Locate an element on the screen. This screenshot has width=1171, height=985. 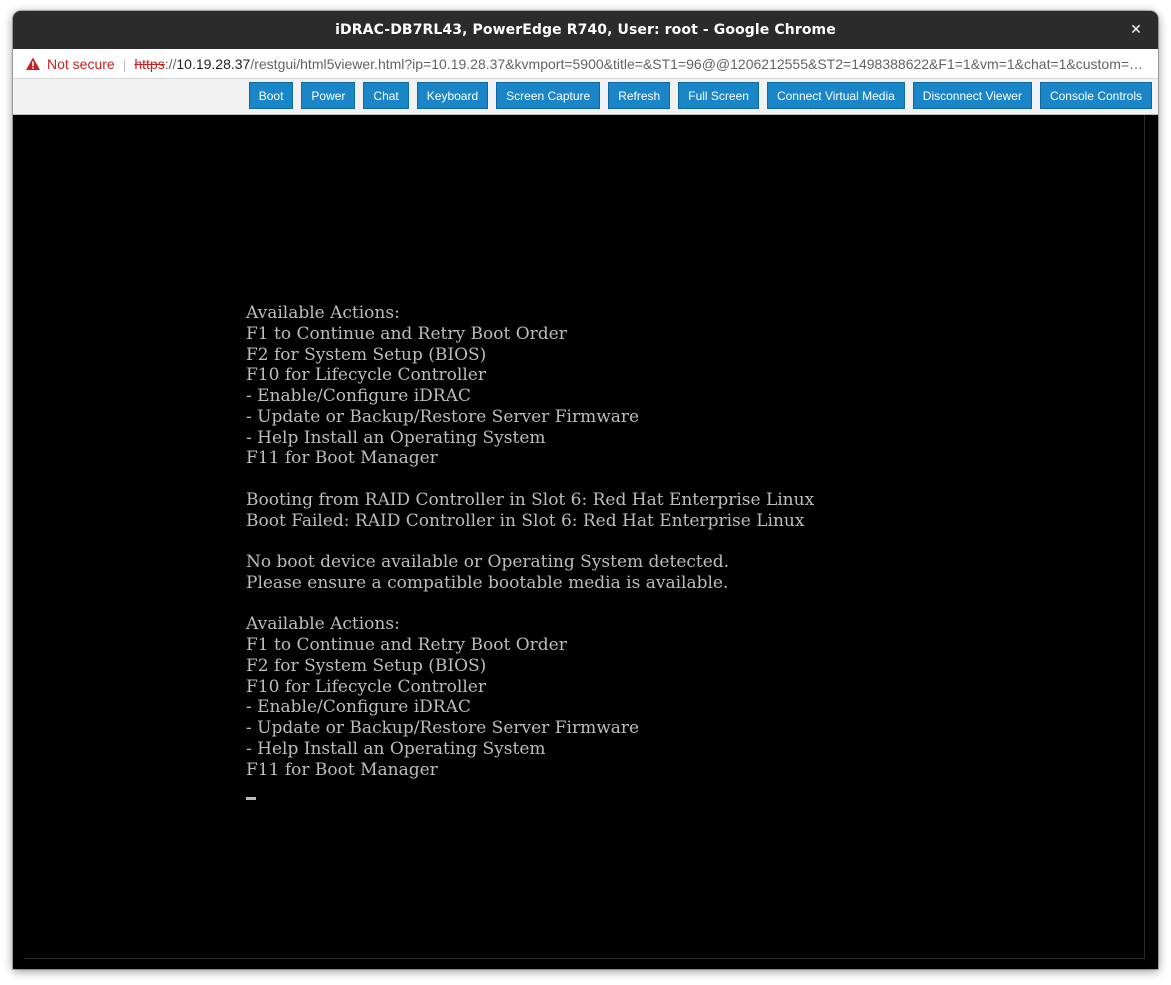
refresh-button: Refresh is located at coordinates (639, 95).